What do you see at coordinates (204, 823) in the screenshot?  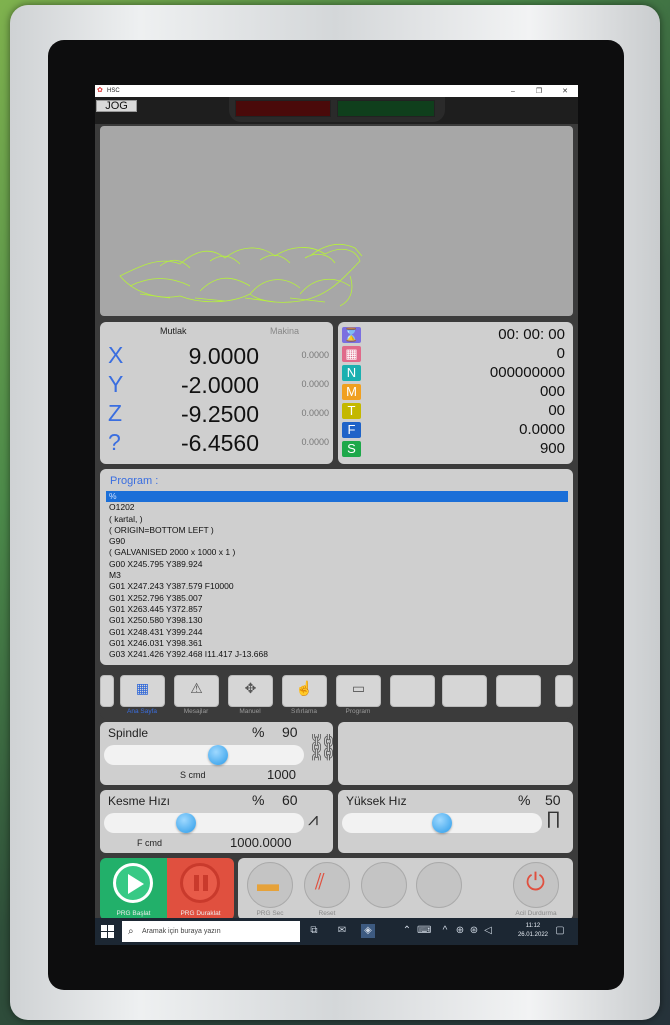 I see `feed-slider` at bounding box center [204, 823].